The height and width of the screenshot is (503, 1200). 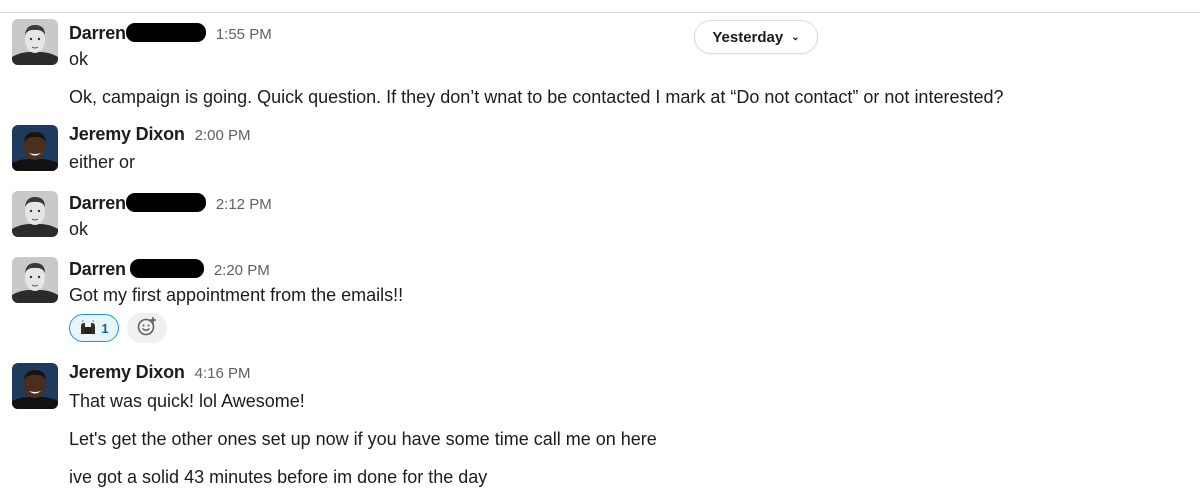 I want to click on message-header: Darren 1:55 PM, so click(x=170, y=32).